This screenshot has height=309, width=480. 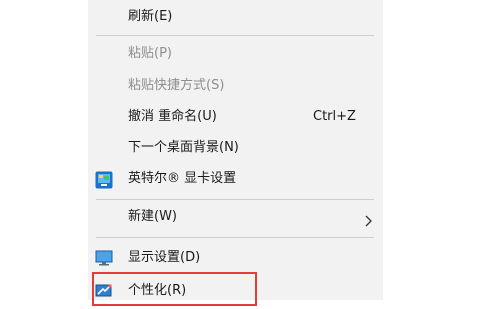 What do you see at coordinates (152, 216) in the screenshot?
I see `menu-item-label: 新建(W)` at bounding box center [152, 216].